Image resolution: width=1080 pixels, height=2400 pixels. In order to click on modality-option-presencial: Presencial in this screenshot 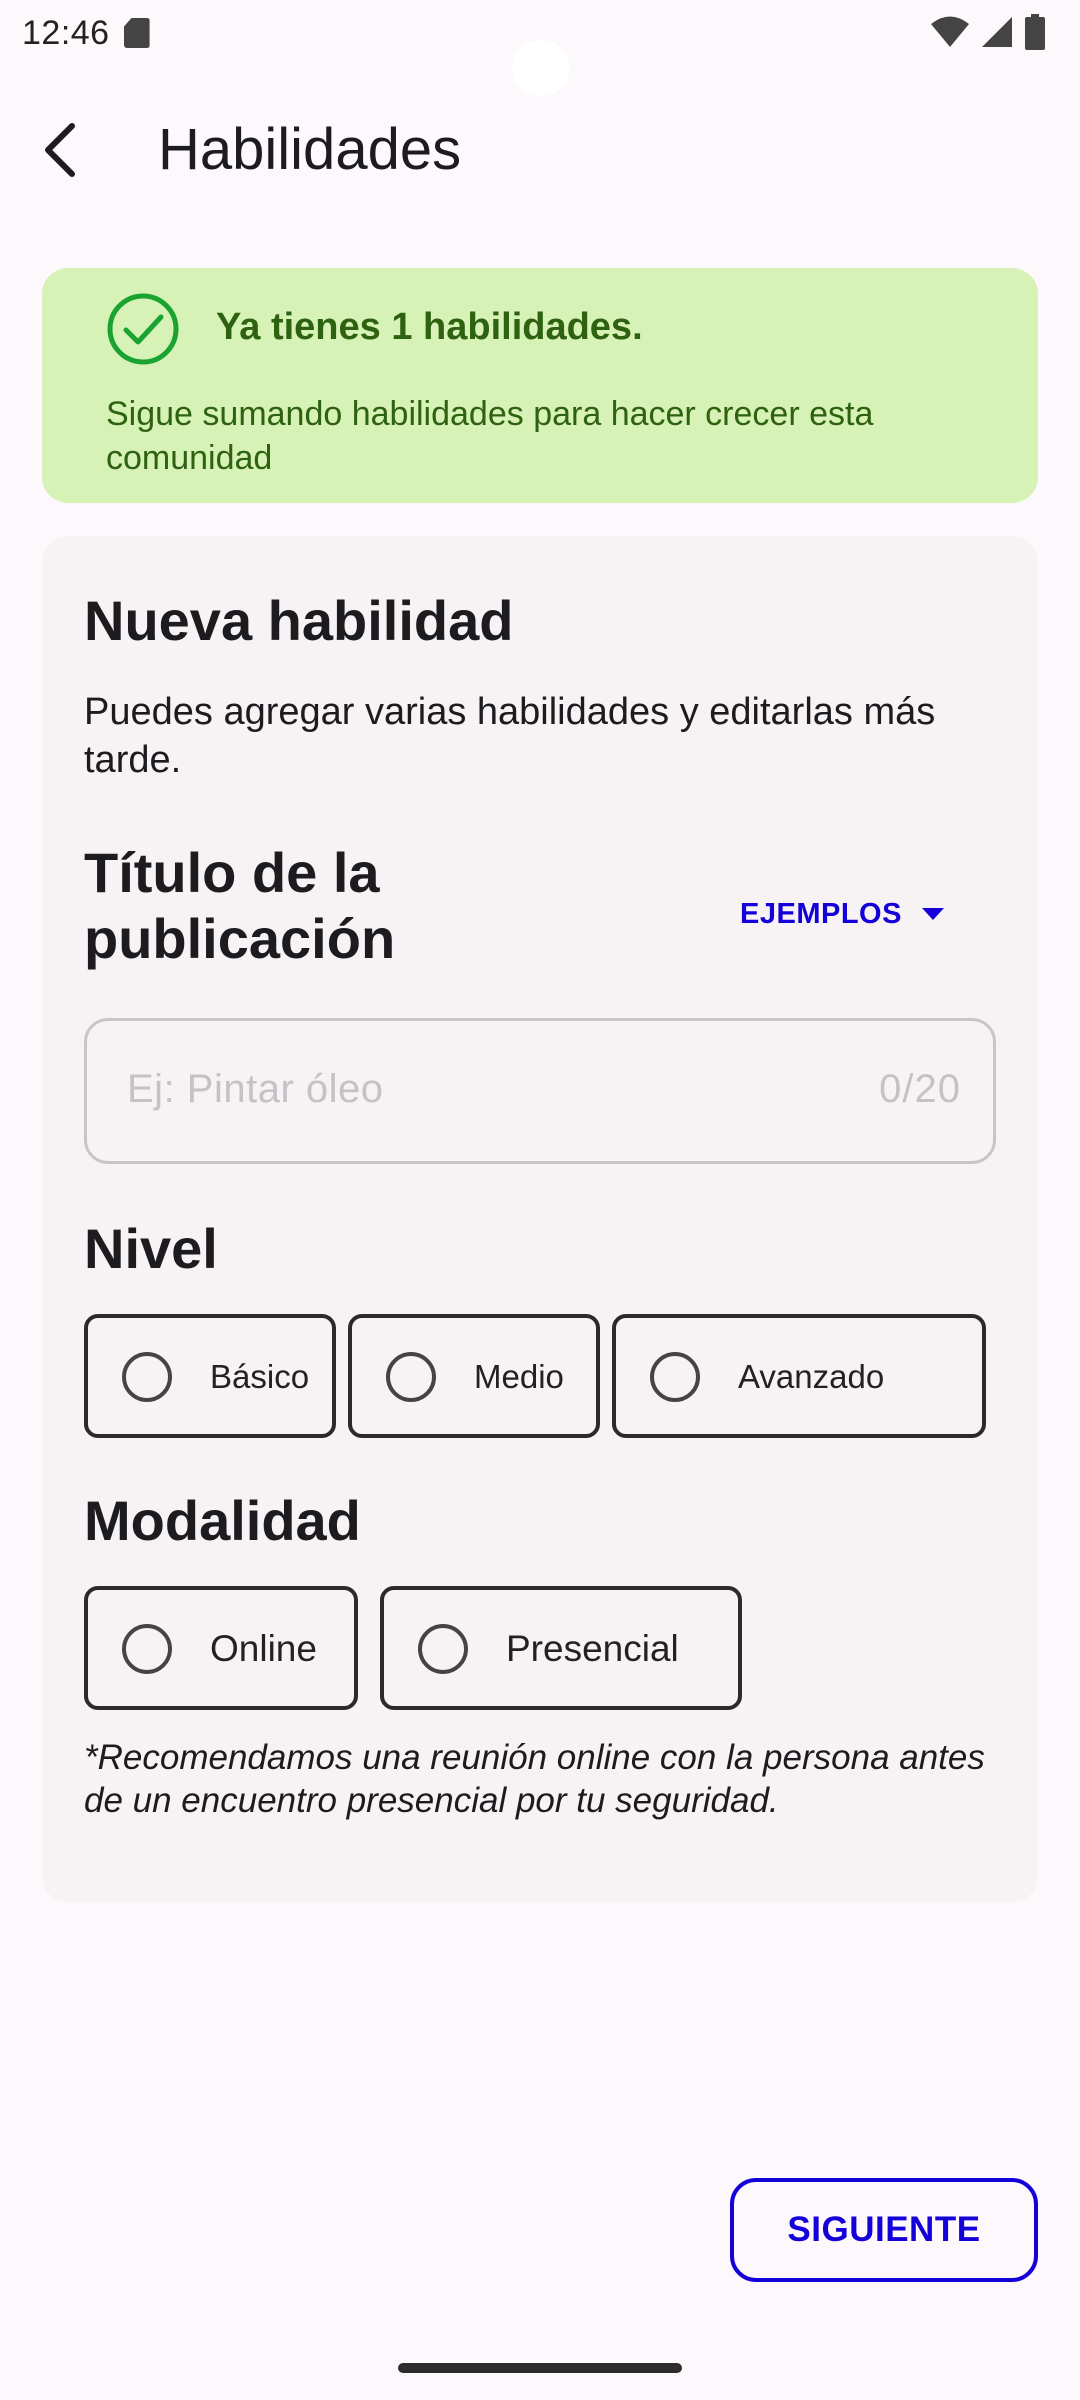, I will do `click(561, 1648)`.